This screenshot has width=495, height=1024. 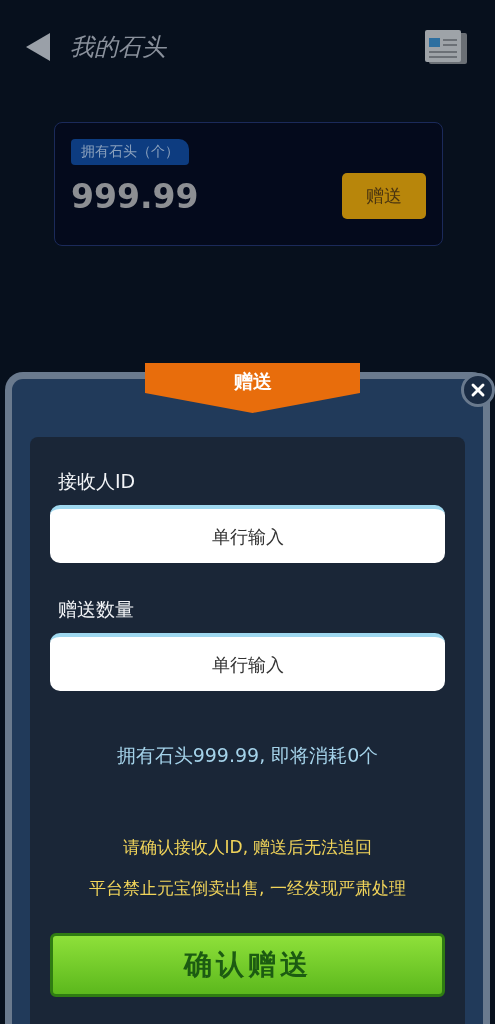 I want to click on back-icon, so click(x=38, y=47).